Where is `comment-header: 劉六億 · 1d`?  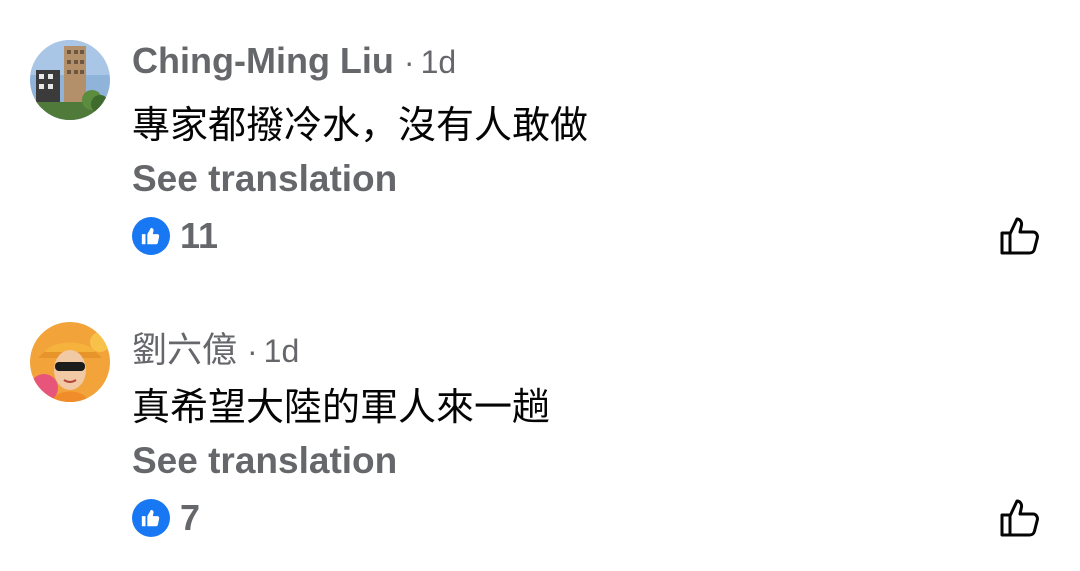 comment-header: 劉六億 · 1d is located at coordinates (216, 347).